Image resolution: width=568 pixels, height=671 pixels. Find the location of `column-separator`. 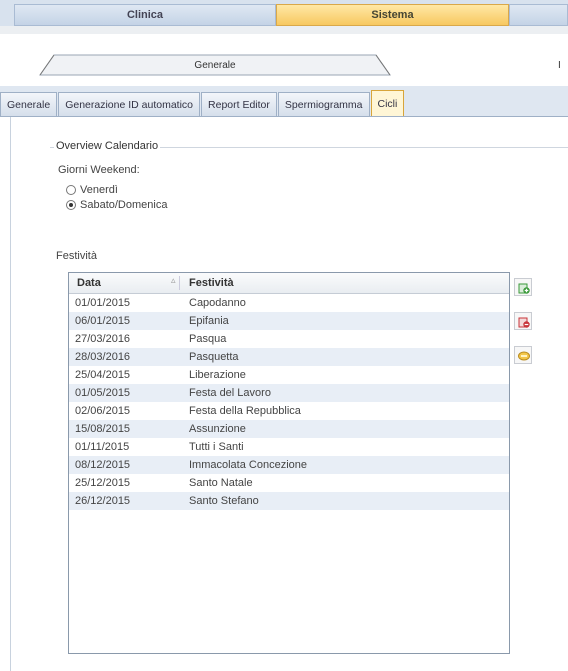

column-separator is located at coordinates (179, 283).